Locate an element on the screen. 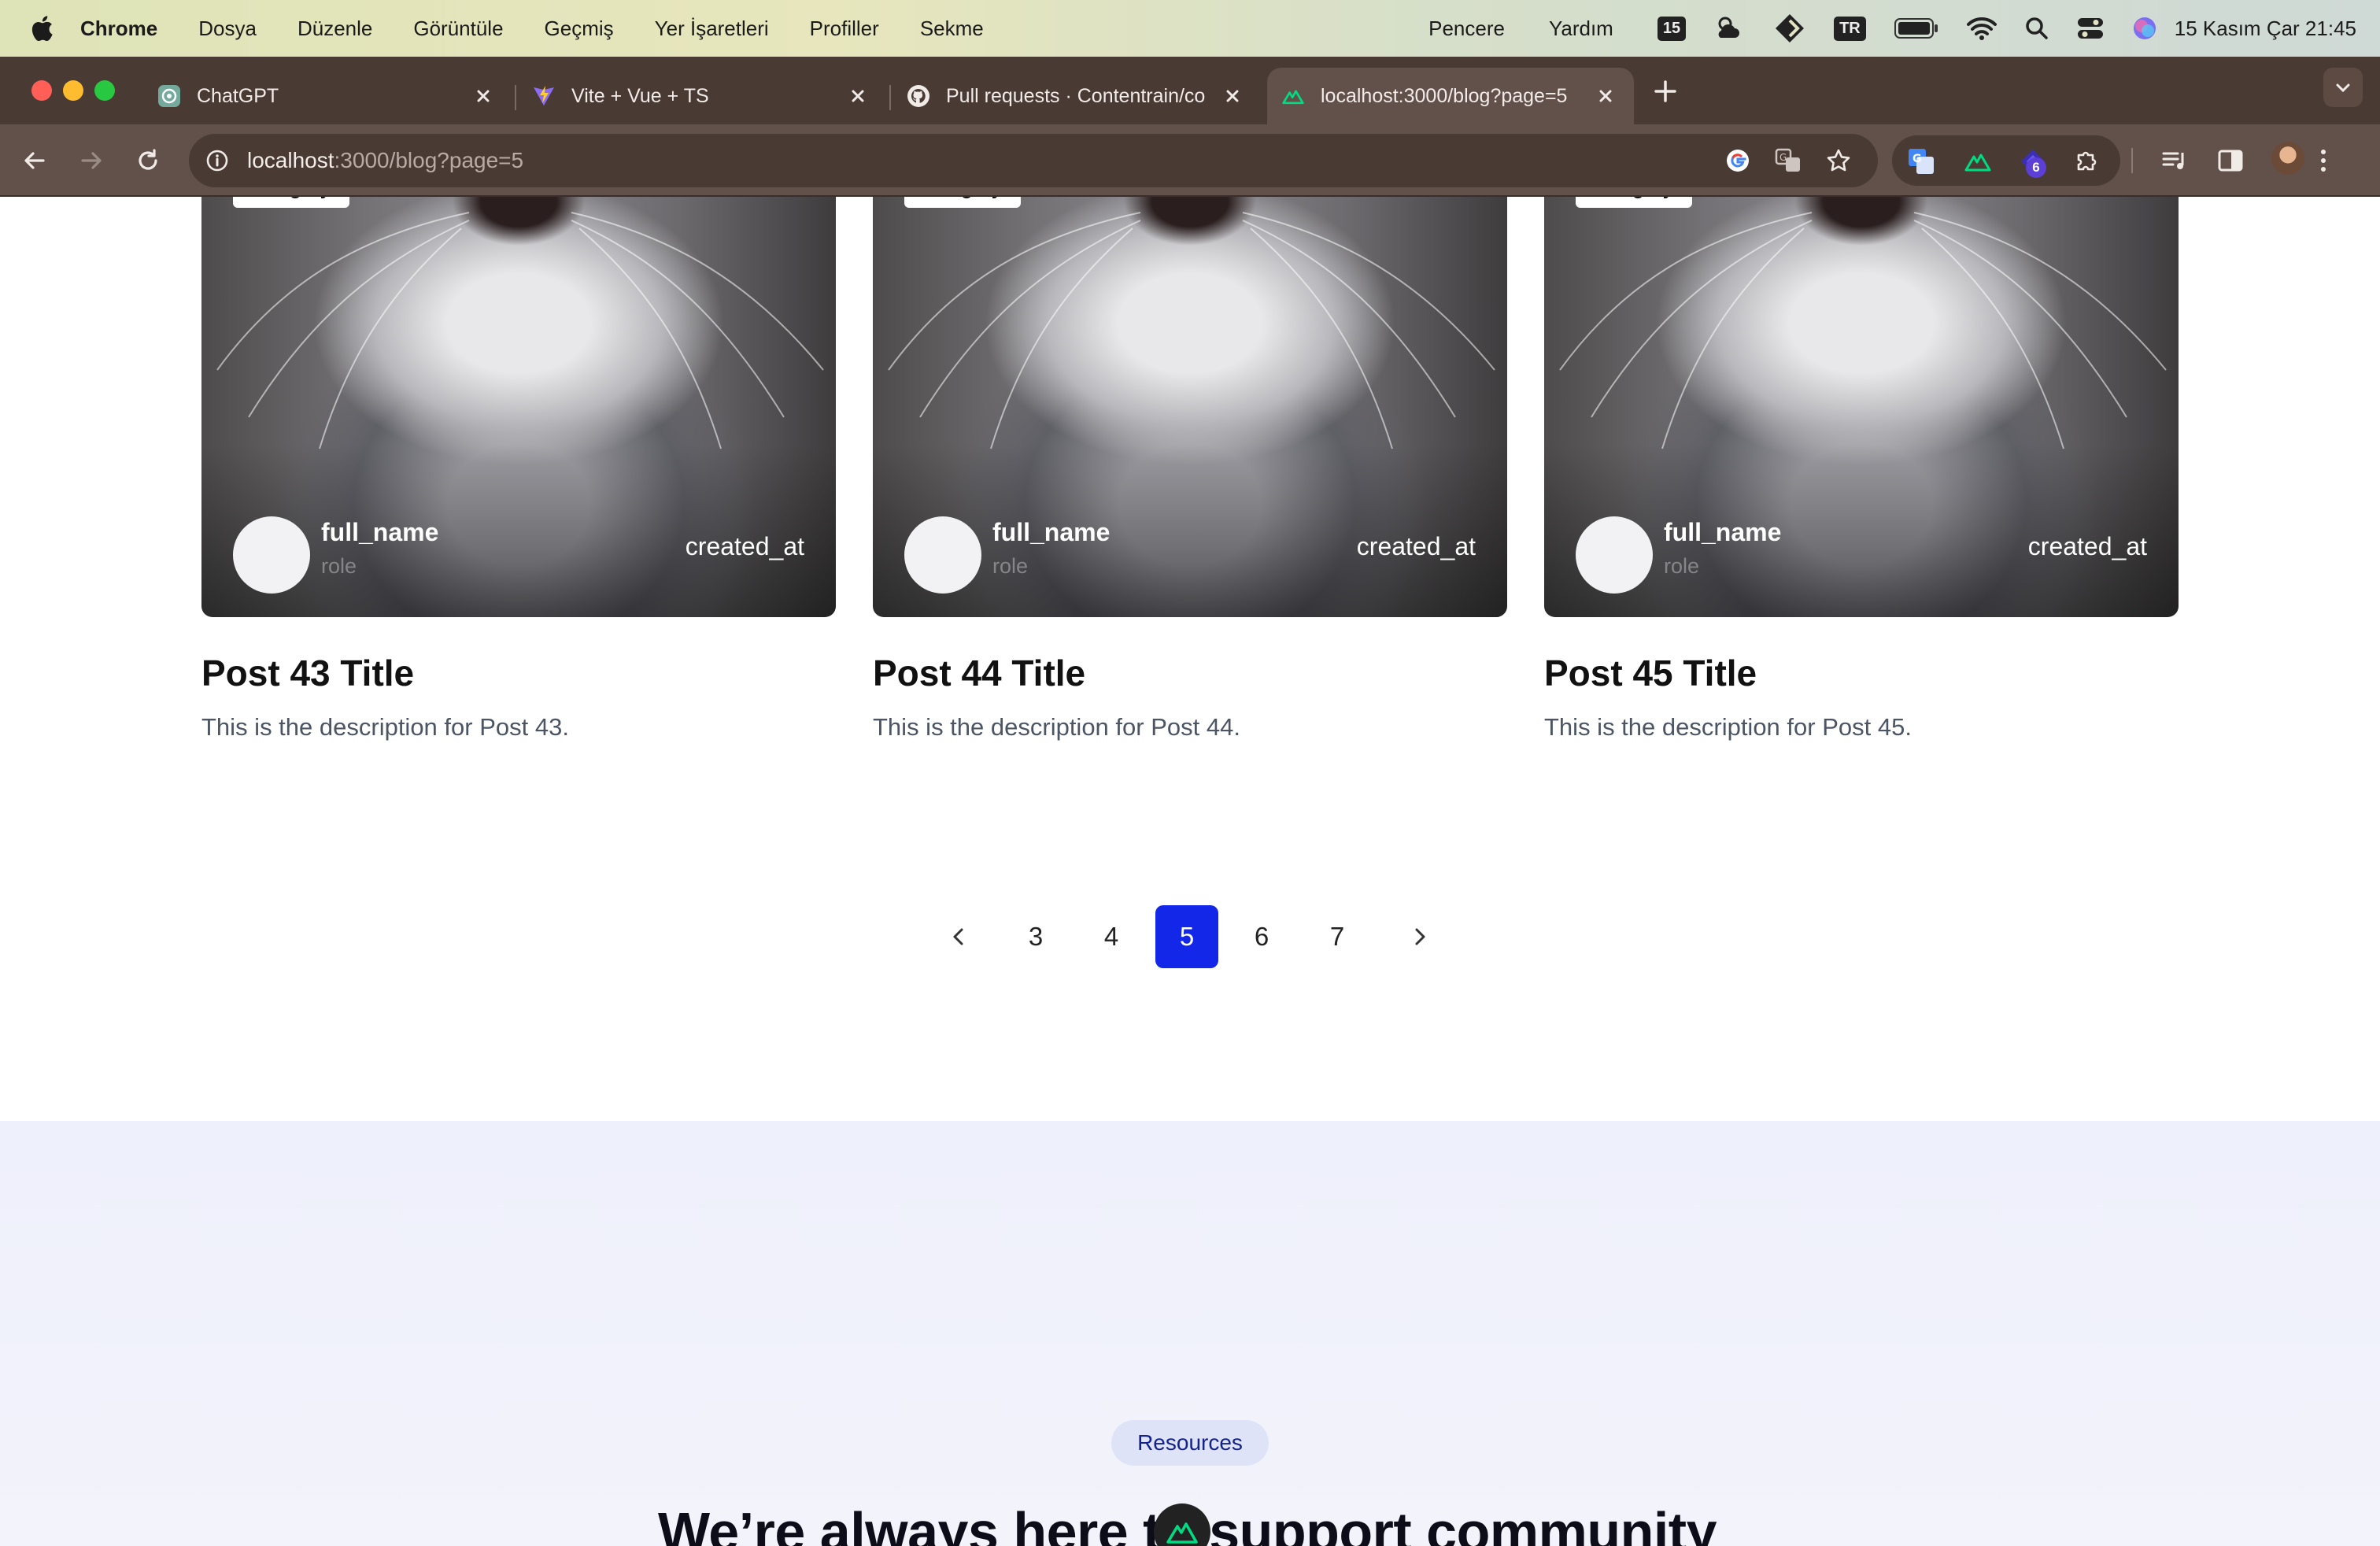  menubar-clock: 15 Kasım Çar 21:45 is located at coordinates (2265, 29).